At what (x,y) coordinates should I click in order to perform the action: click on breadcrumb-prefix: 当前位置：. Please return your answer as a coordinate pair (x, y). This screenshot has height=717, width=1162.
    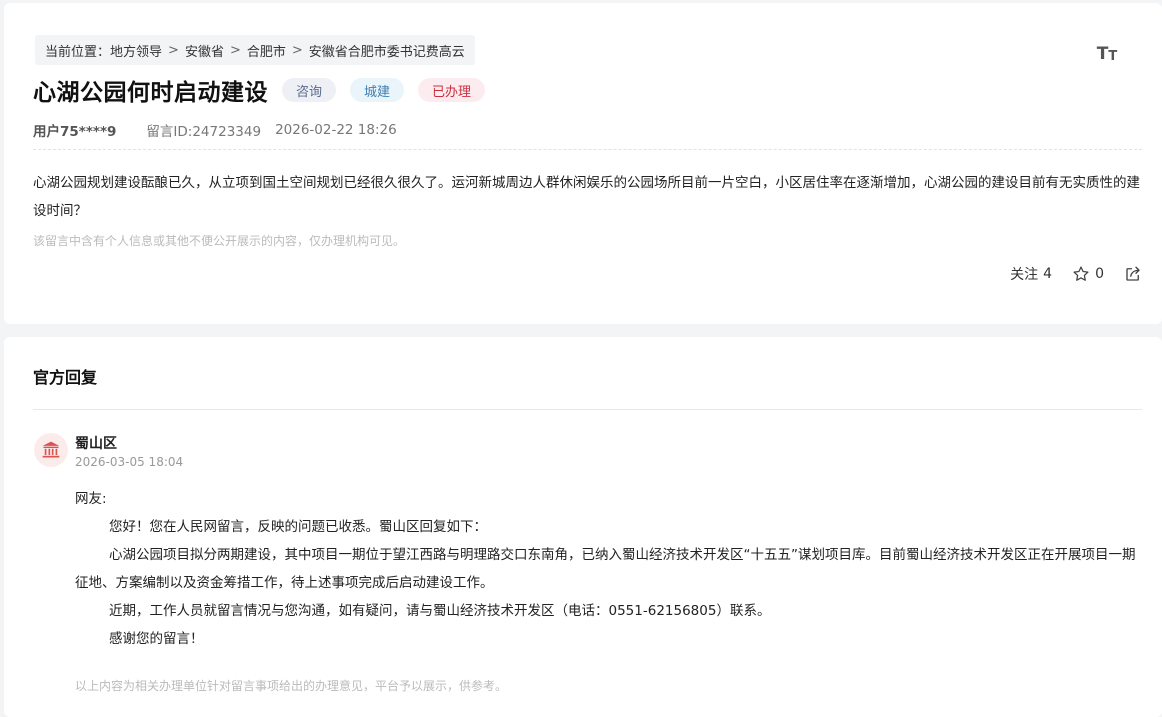
    Looking at the image, I should click on (78, 52).